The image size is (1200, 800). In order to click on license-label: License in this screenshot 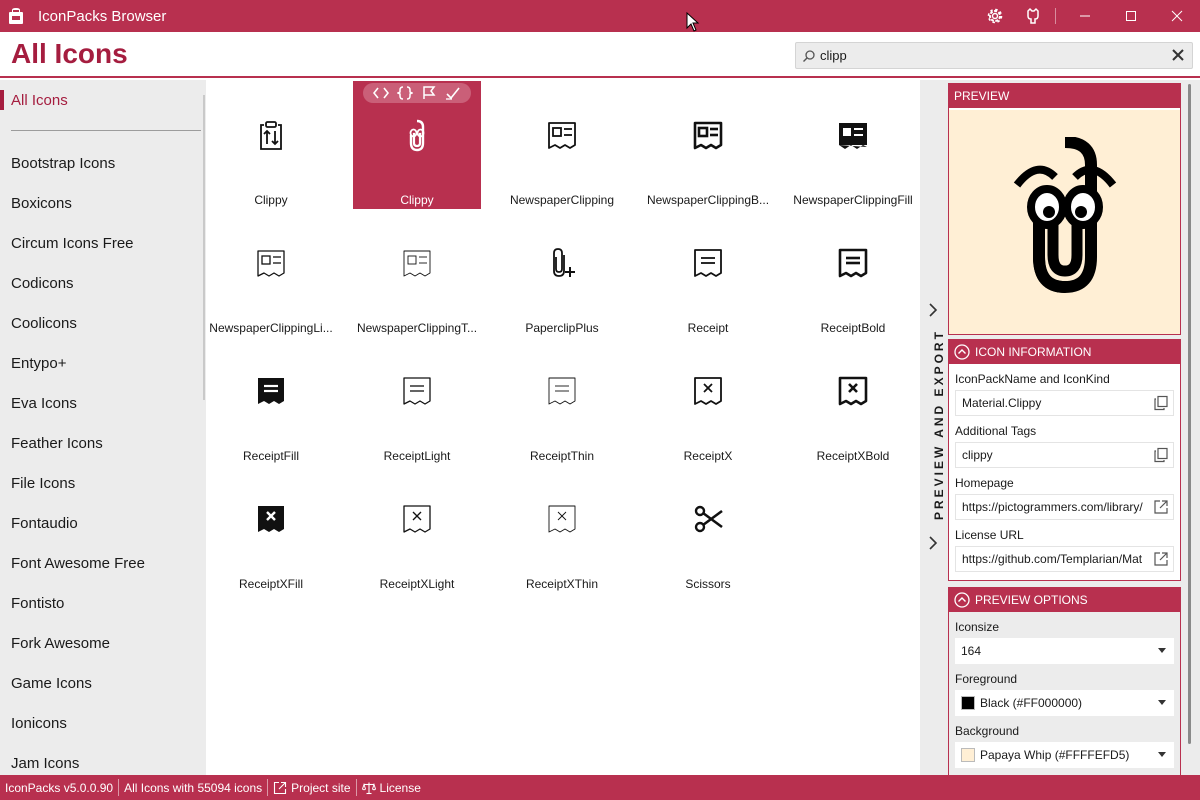, I will do `click(400, 787)`.